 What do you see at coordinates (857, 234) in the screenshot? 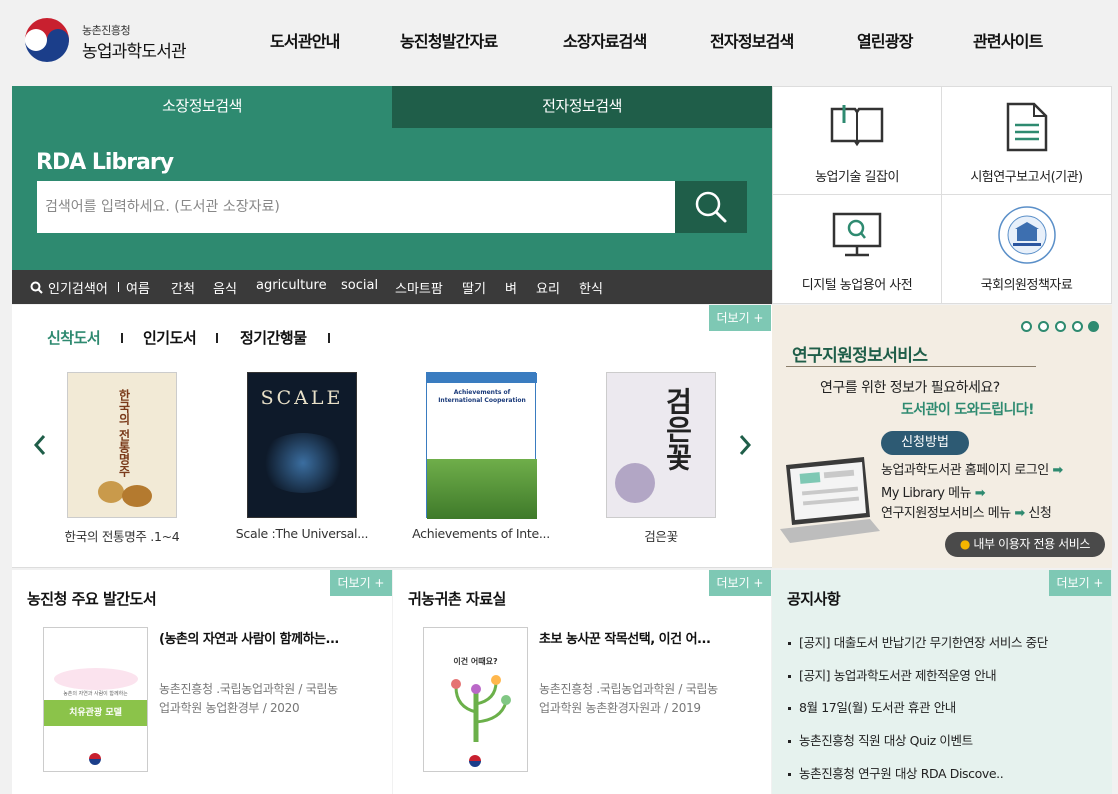
I see `monitor-search-icon` at bounding box center [857, 234].